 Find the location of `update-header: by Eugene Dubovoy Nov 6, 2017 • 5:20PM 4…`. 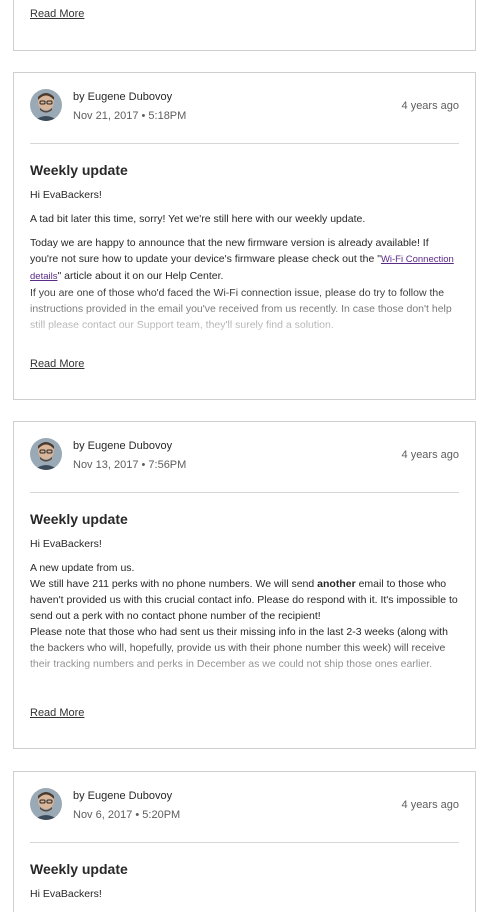

update-header: by Eugene Dubovoy Nov 6, 2017 • 5:20PM 4… is located at coordinates (244, 807).